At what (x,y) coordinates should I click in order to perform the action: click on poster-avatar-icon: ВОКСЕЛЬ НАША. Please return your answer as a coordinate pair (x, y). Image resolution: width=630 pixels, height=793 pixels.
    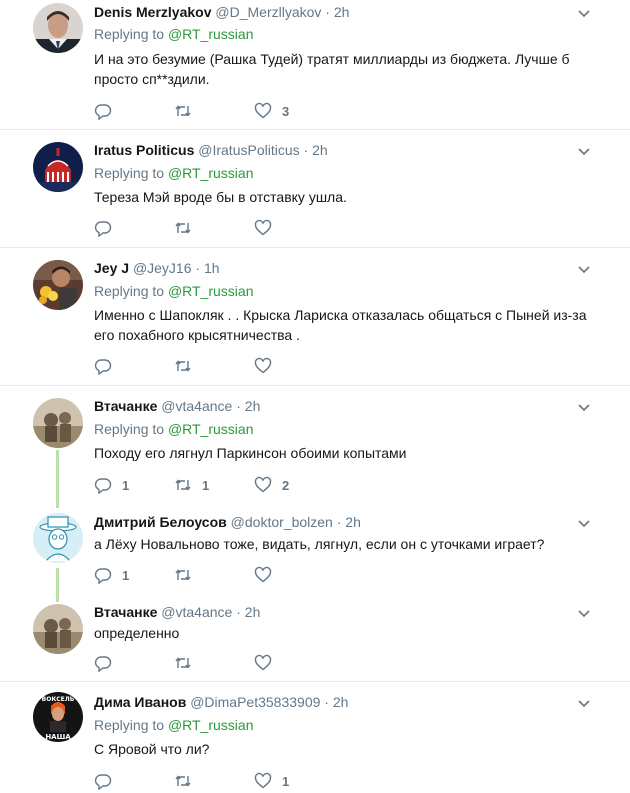
    Looking at the image, I should click on (58, 717).